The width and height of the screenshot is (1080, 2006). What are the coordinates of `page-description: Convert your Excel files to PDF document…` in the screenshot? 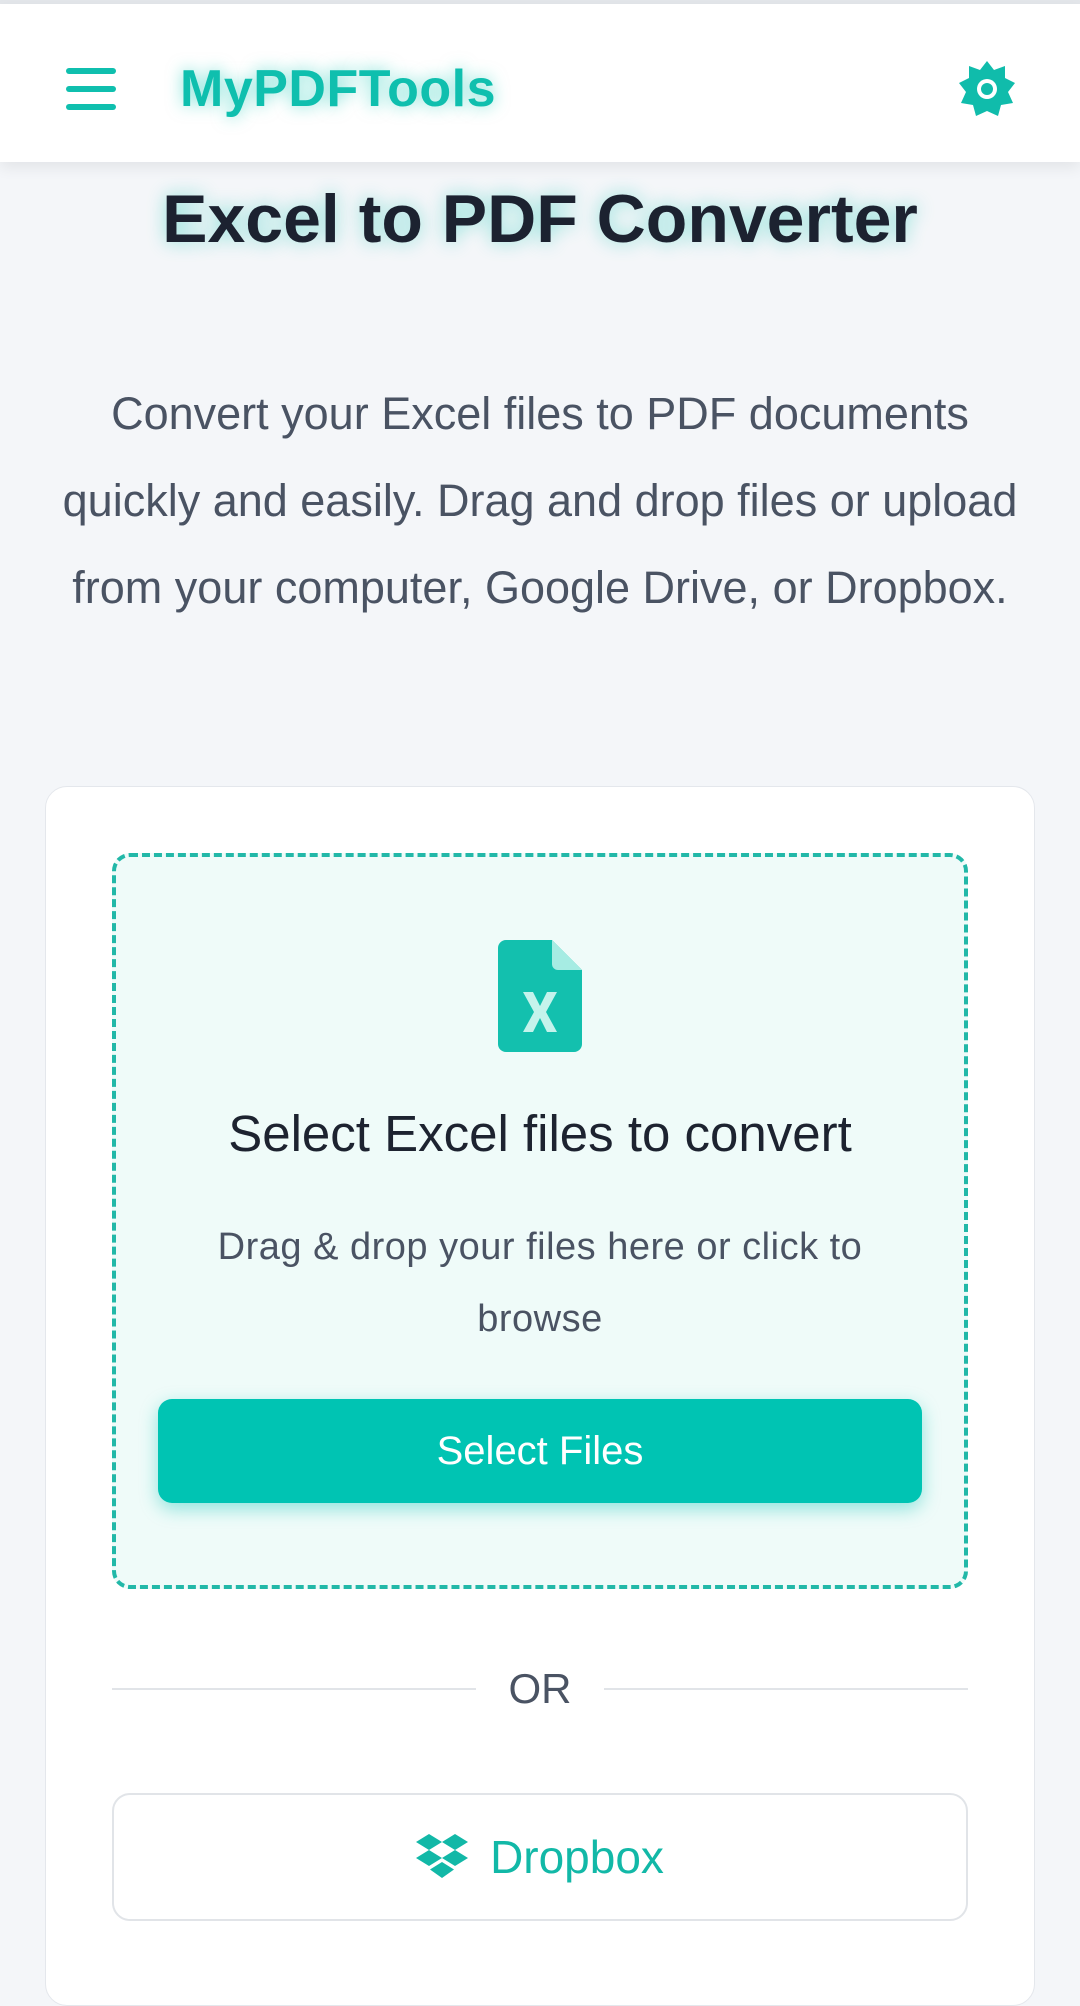 It's located at (540, 500).